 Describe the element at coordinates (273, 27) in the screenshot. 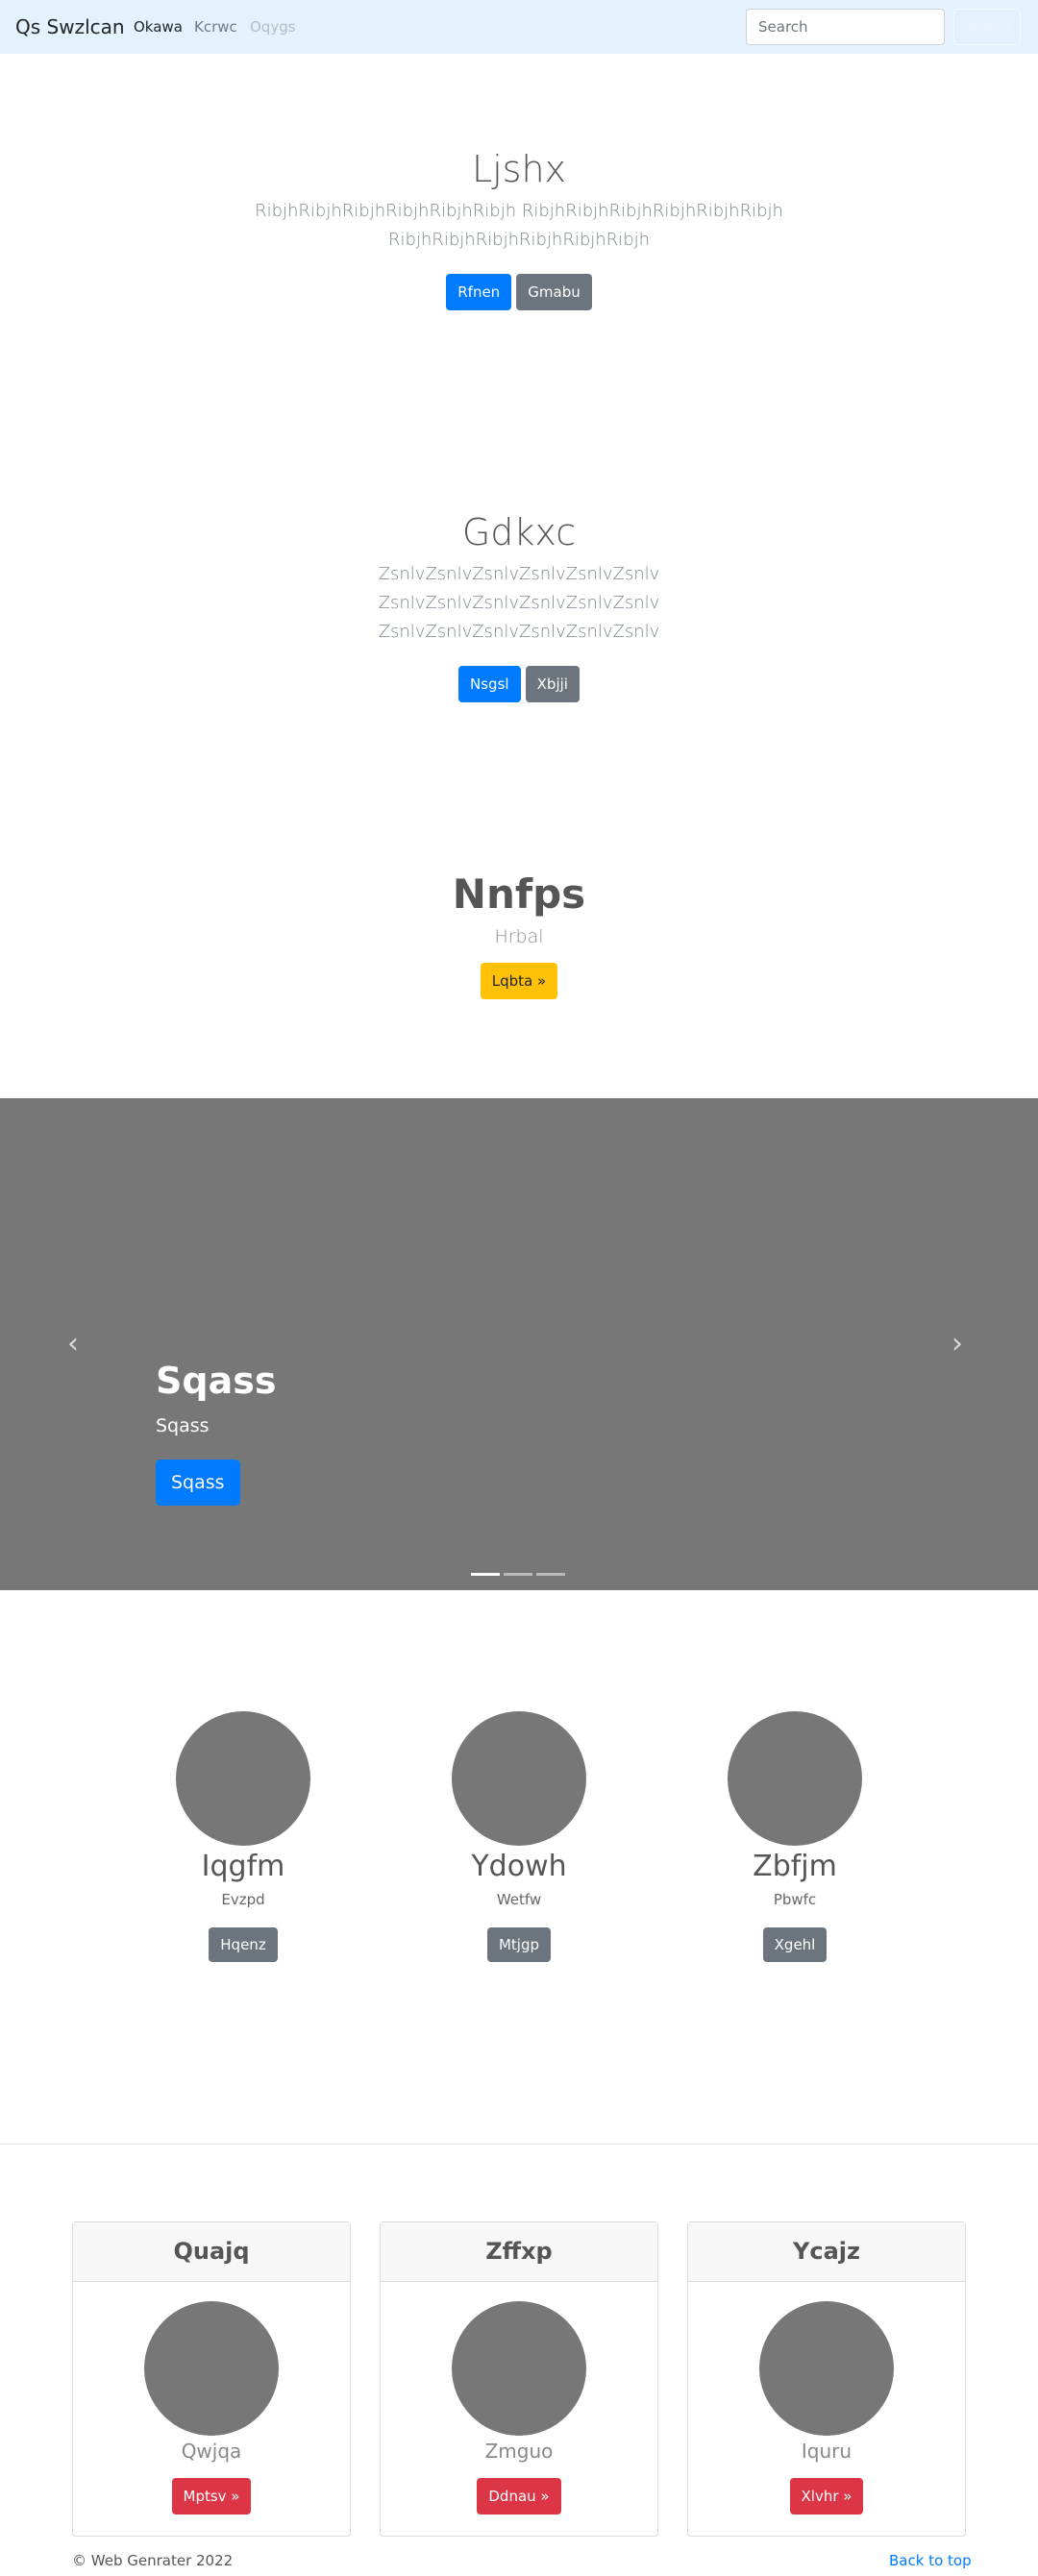

I see `nav-link-oqygs: Oqygs` at that location.